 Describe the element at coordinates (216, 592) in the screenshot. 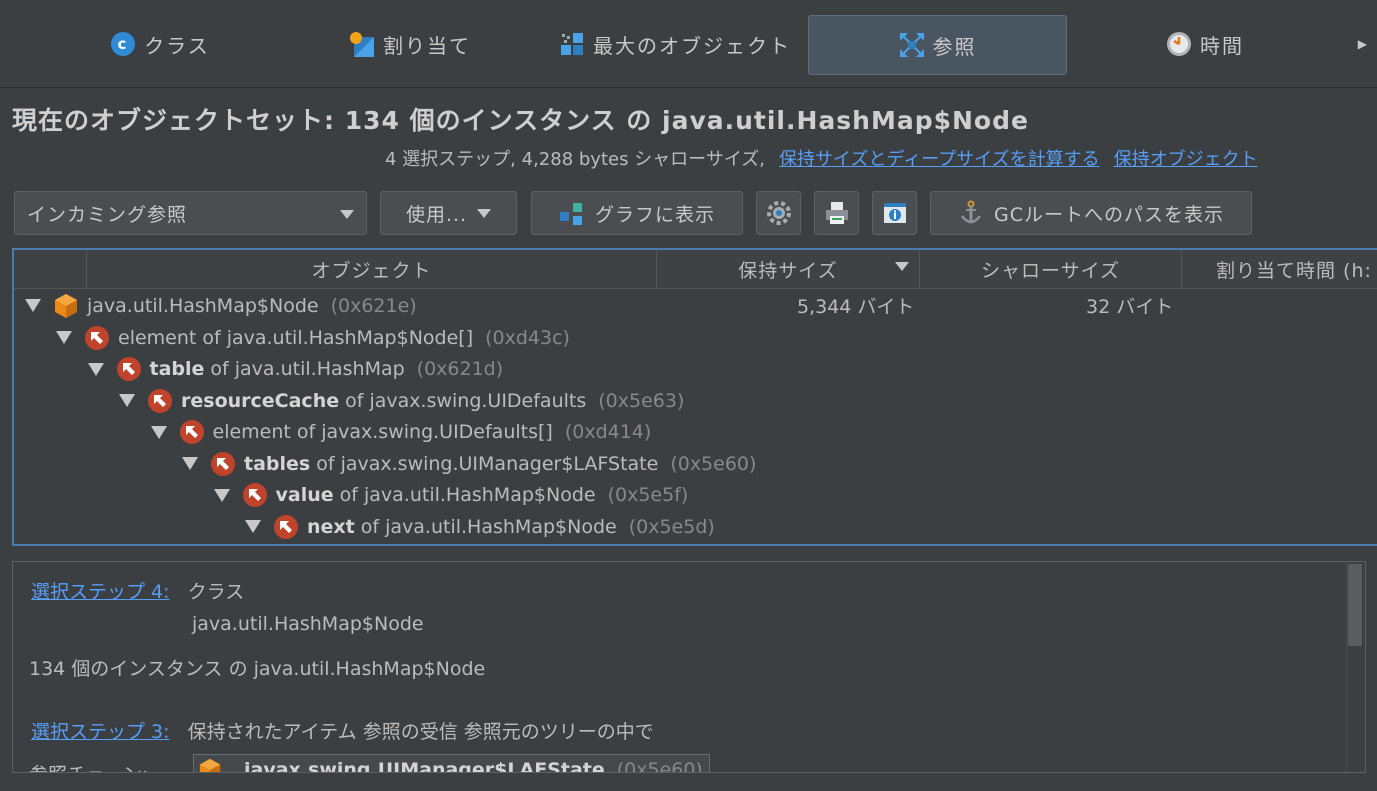

I see `selection-step-4-kind: クラス` at that location.